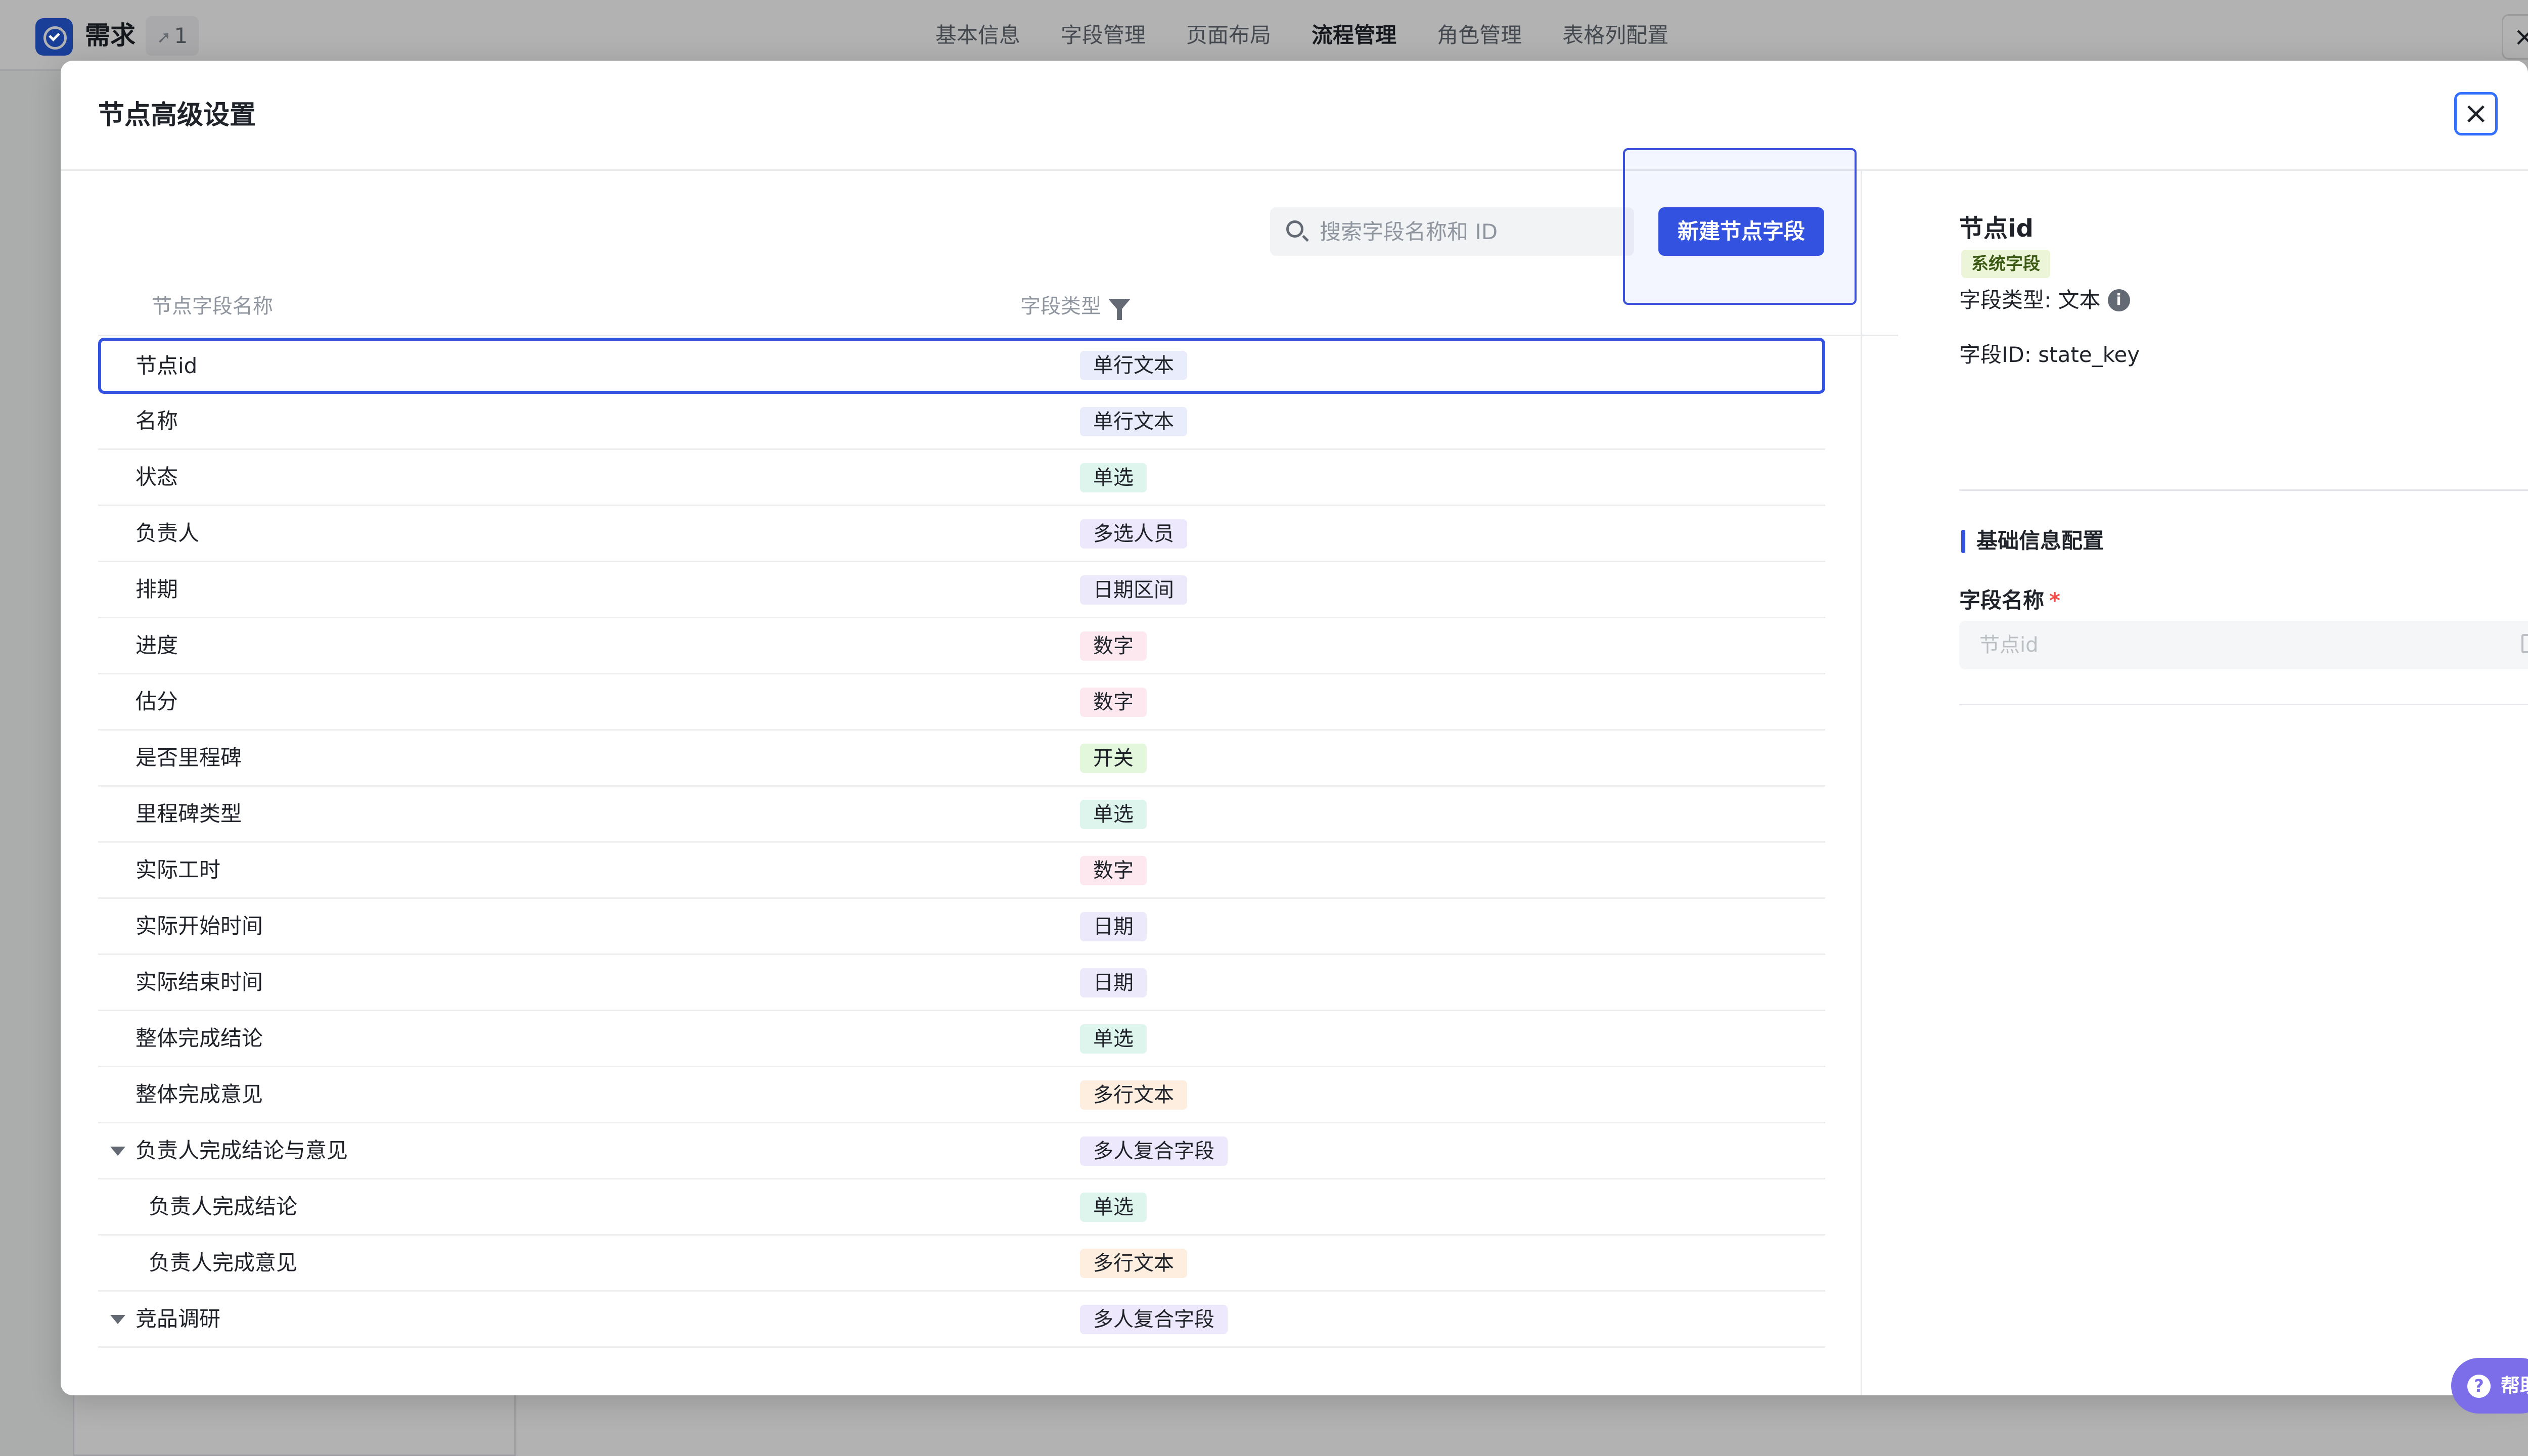 Image resolution: width=2528 pixels, height=1456 pixels. What do you see at coordinates (189, 813) in the screenshot?
I see `field-name-cell: 里程碑类型` at bounding box center [189, 813].